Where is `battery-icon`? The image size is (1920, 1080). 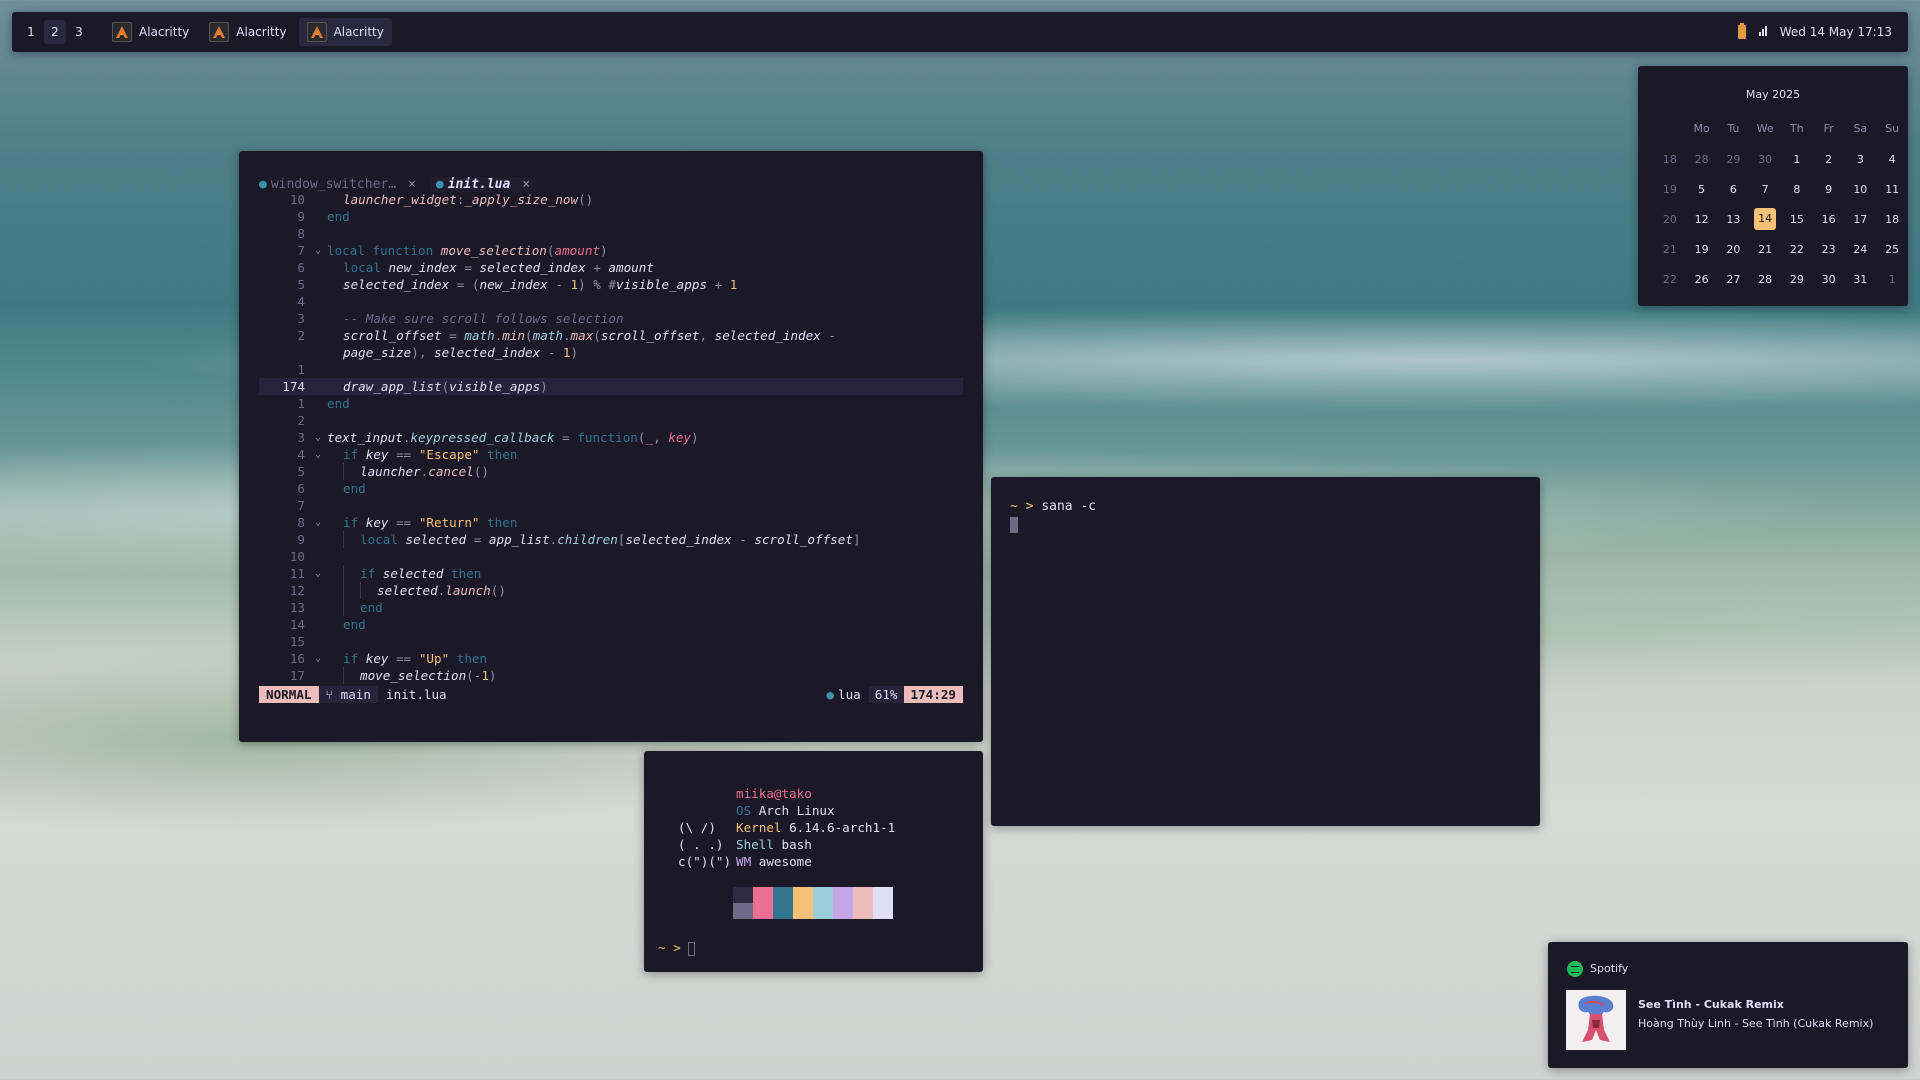
battery-icon is located at coordinates (1741, 31).